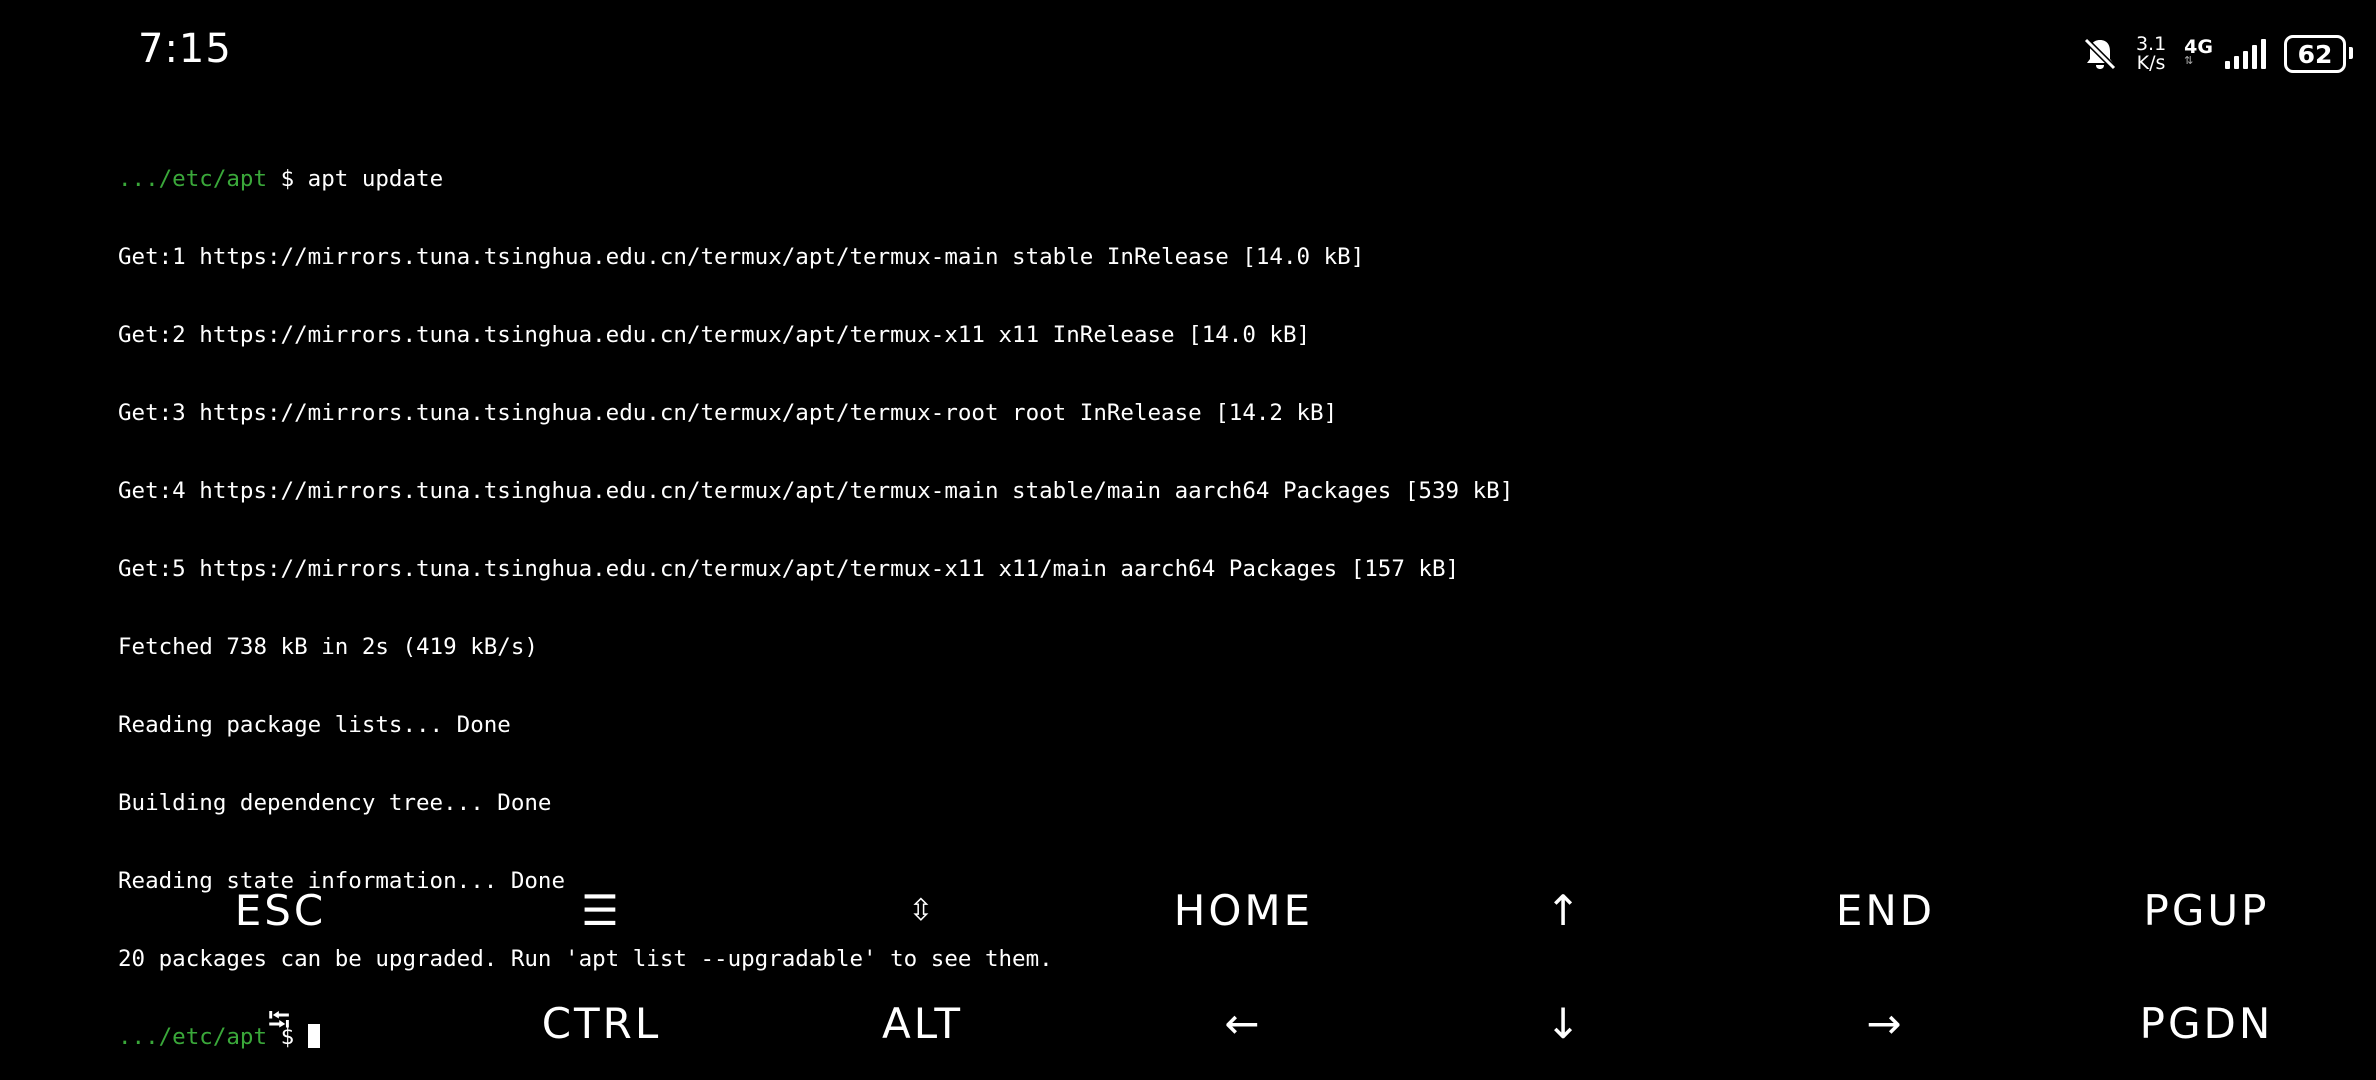 The image size is (2376, 1080). I want to click on signal-icon, so click(2245, 54).